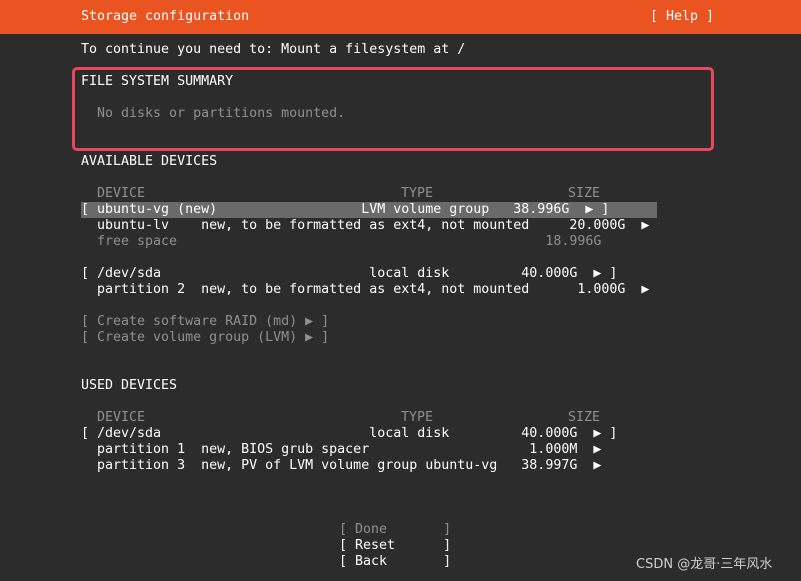  I want to click on reset-button: [ Reset ], so click(395, 546).